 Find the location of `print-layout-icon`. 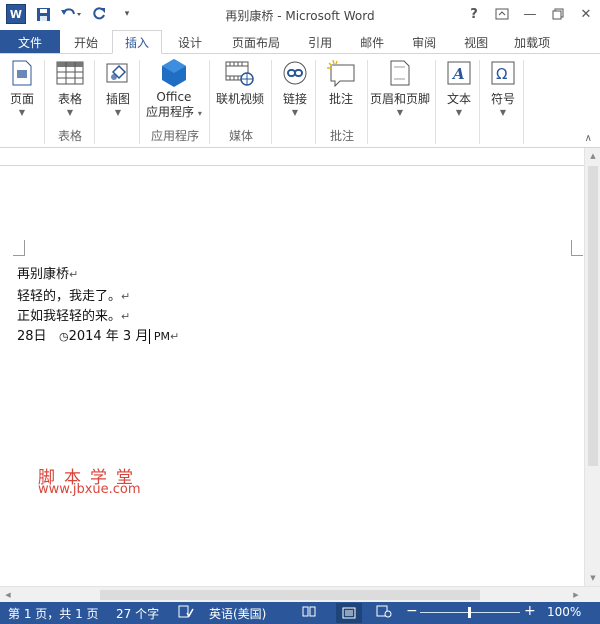

print-layout-icon is located at coordinates (349, 613).